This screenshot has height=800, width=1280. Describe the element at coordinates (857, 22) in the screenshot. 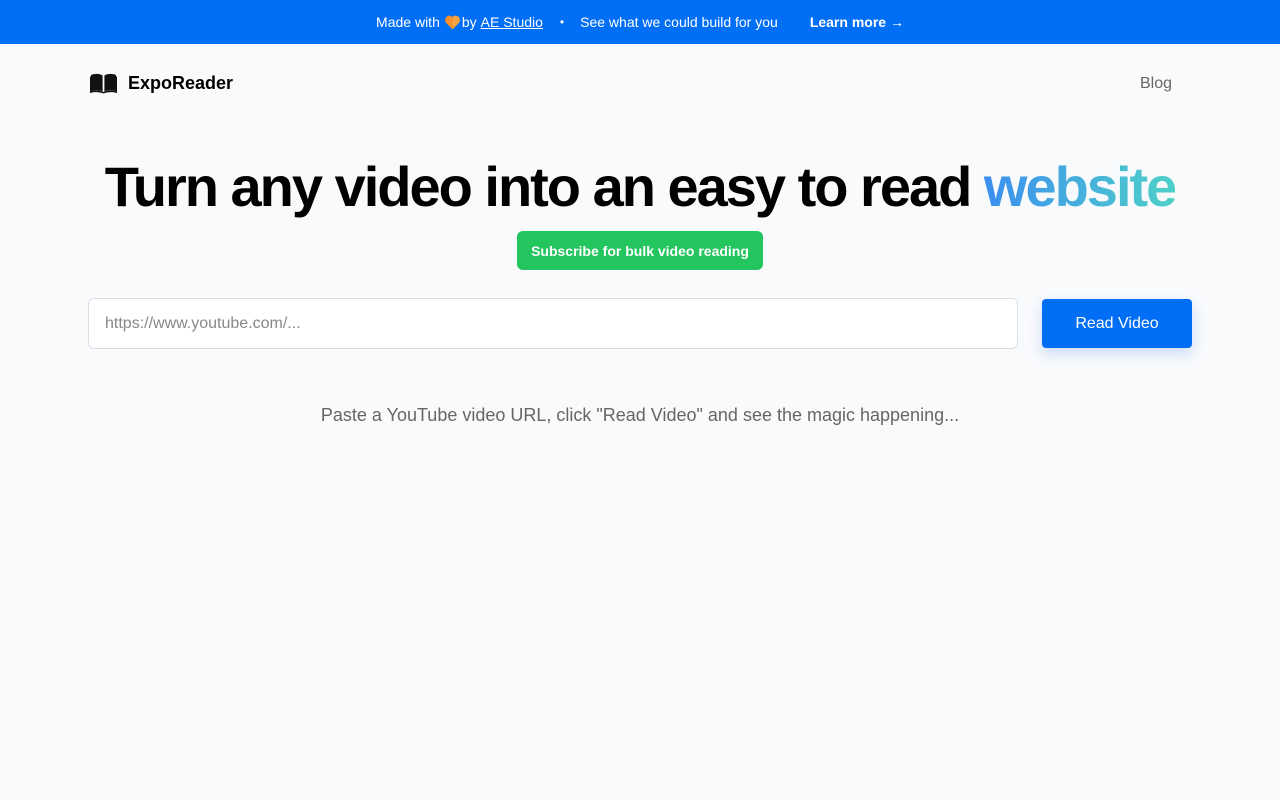

I see `learn-more-link: Learn more →` at that location.